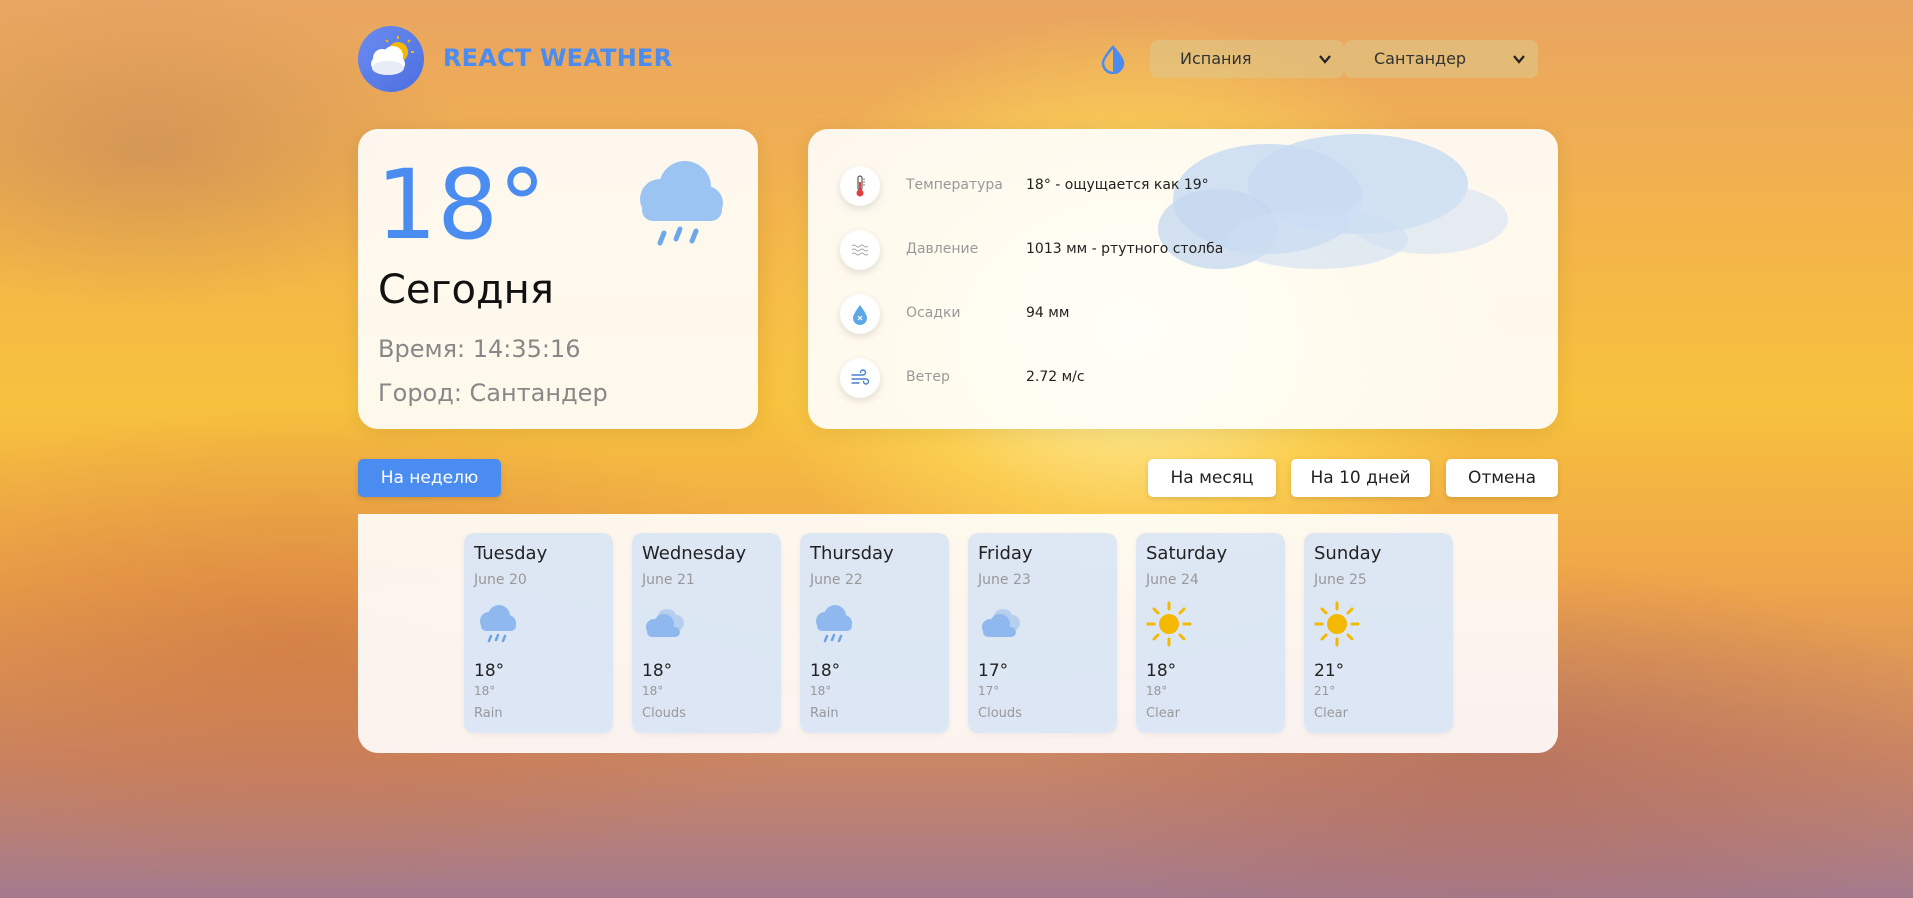 The width and height of the screenshot is (1913, 898). What do you see at coordinates (852, 553) in the screenshot?
I see `day-name: Thursday` at bounding box center [852, 553].